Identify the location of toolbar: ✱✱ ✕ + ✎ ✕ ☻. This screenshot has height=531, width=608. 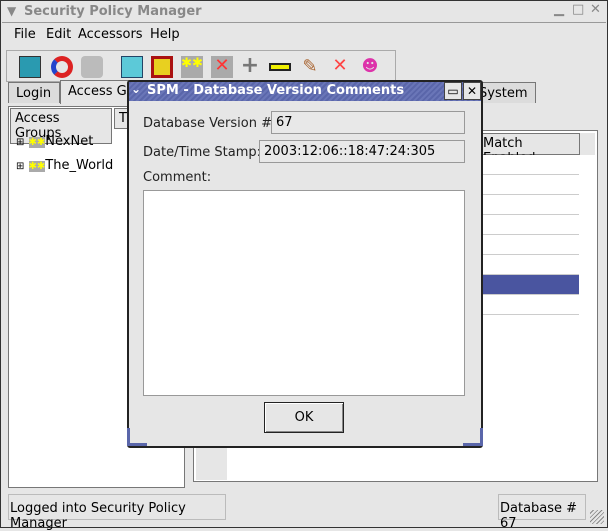
(201, 66).